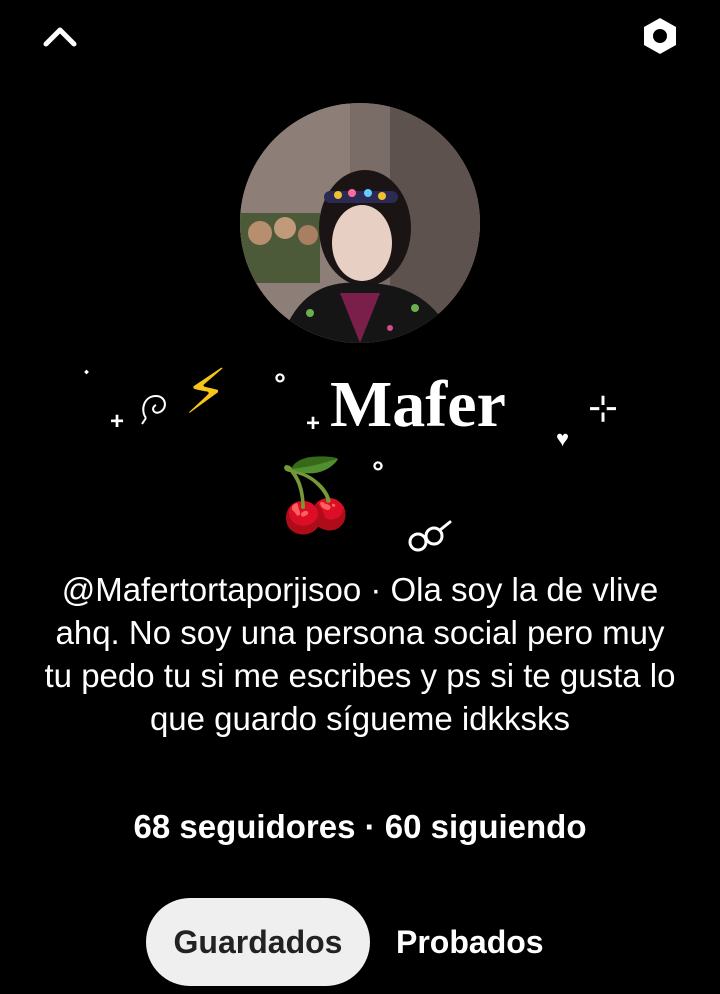  I want to click on cherry-emoji: 🍒, so click(316, 495).